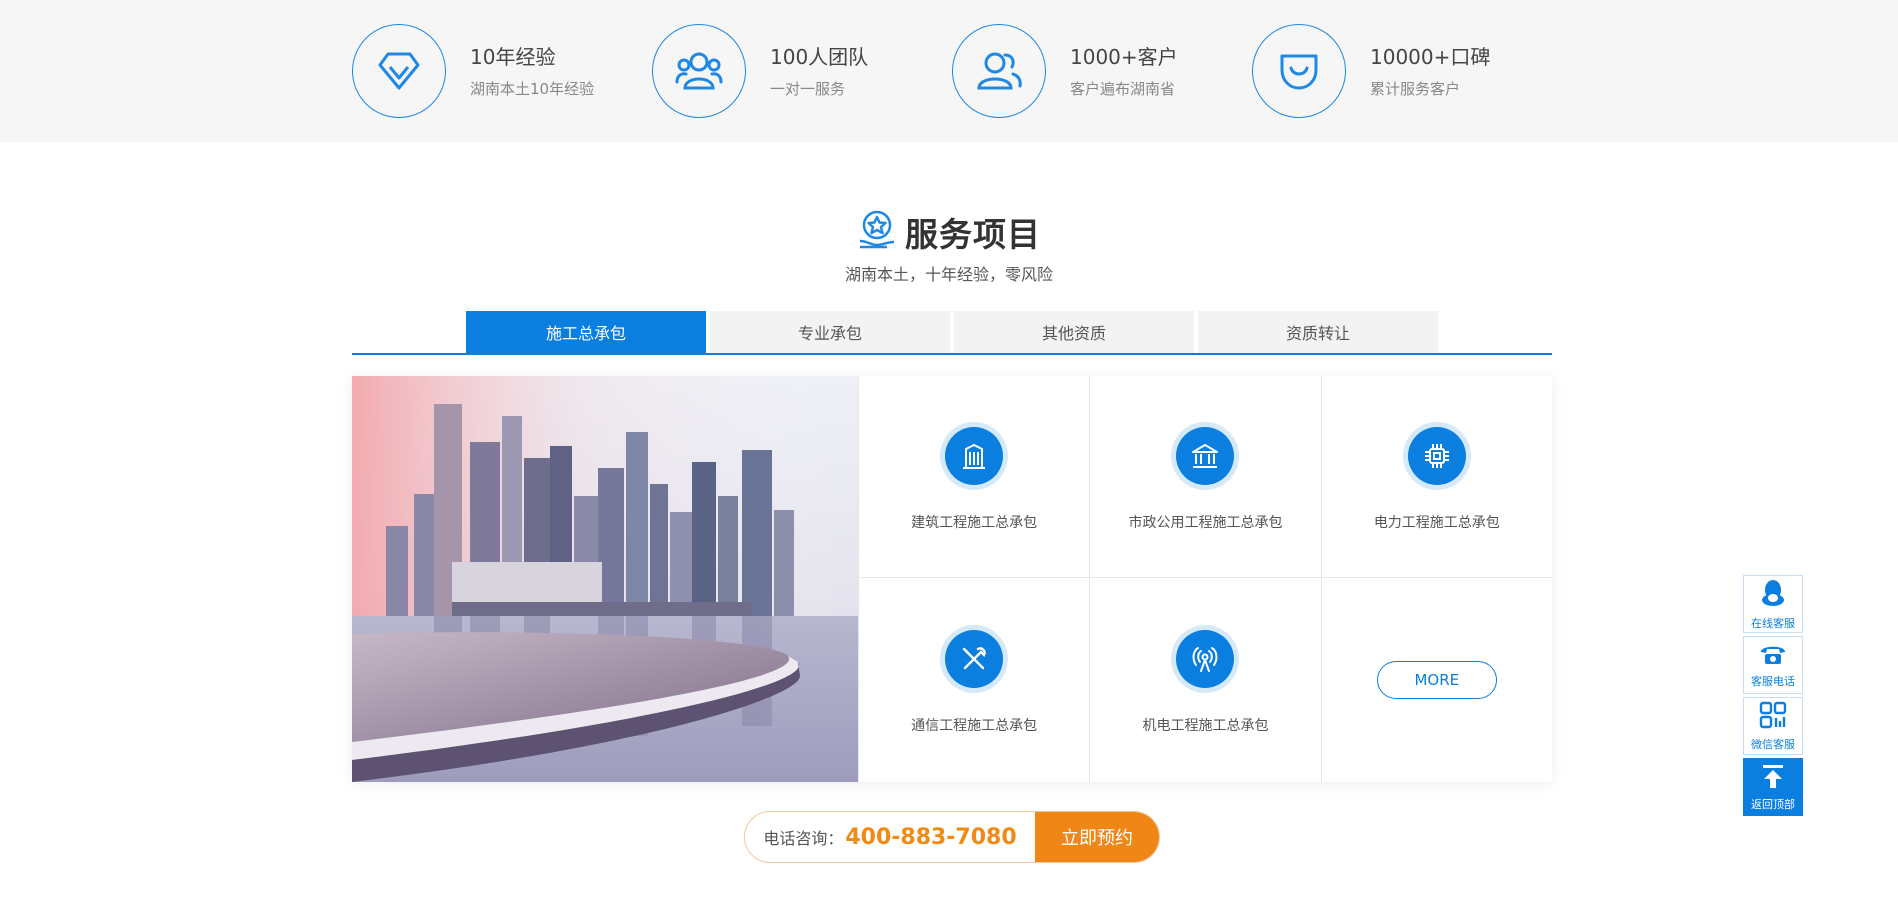 The image size is (1898, 901). I want to click on building-icon, so click(974, 455).